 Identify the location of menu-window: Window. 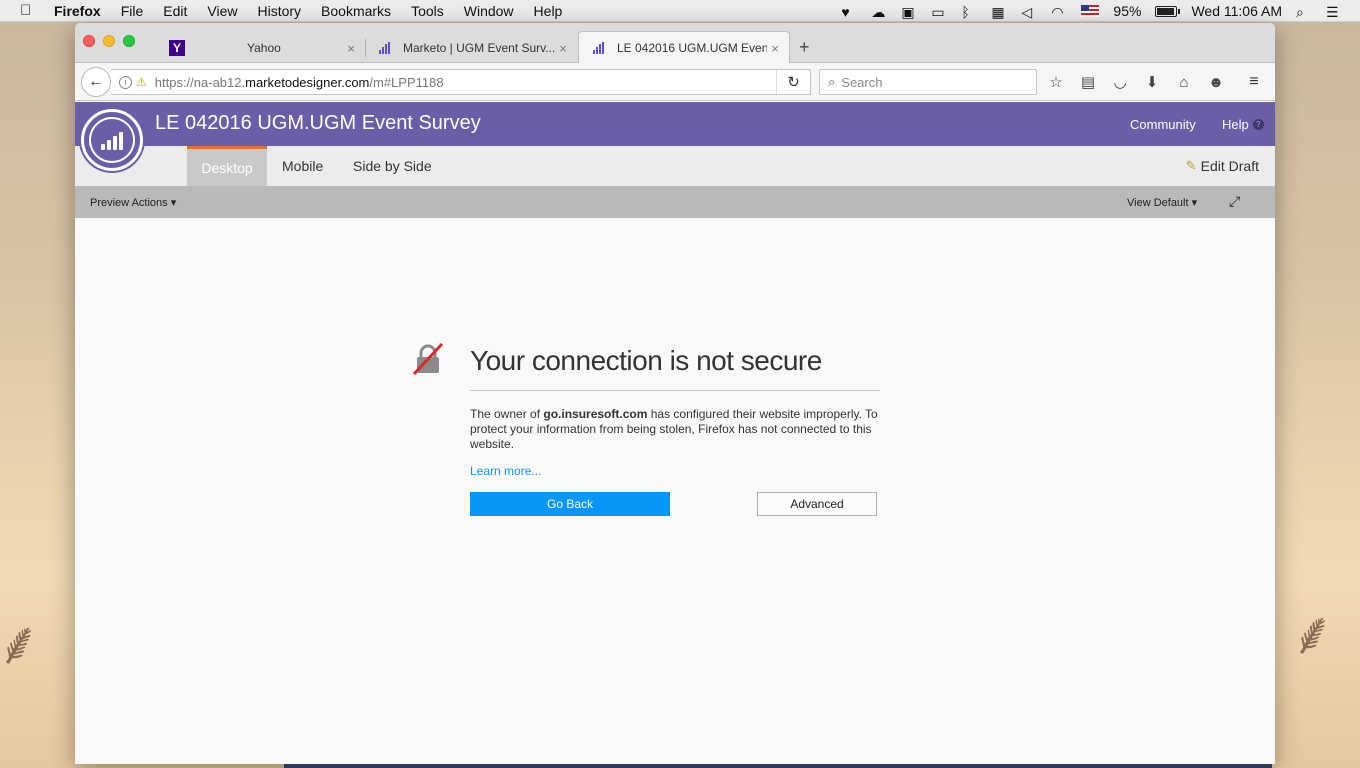
(489, 11).